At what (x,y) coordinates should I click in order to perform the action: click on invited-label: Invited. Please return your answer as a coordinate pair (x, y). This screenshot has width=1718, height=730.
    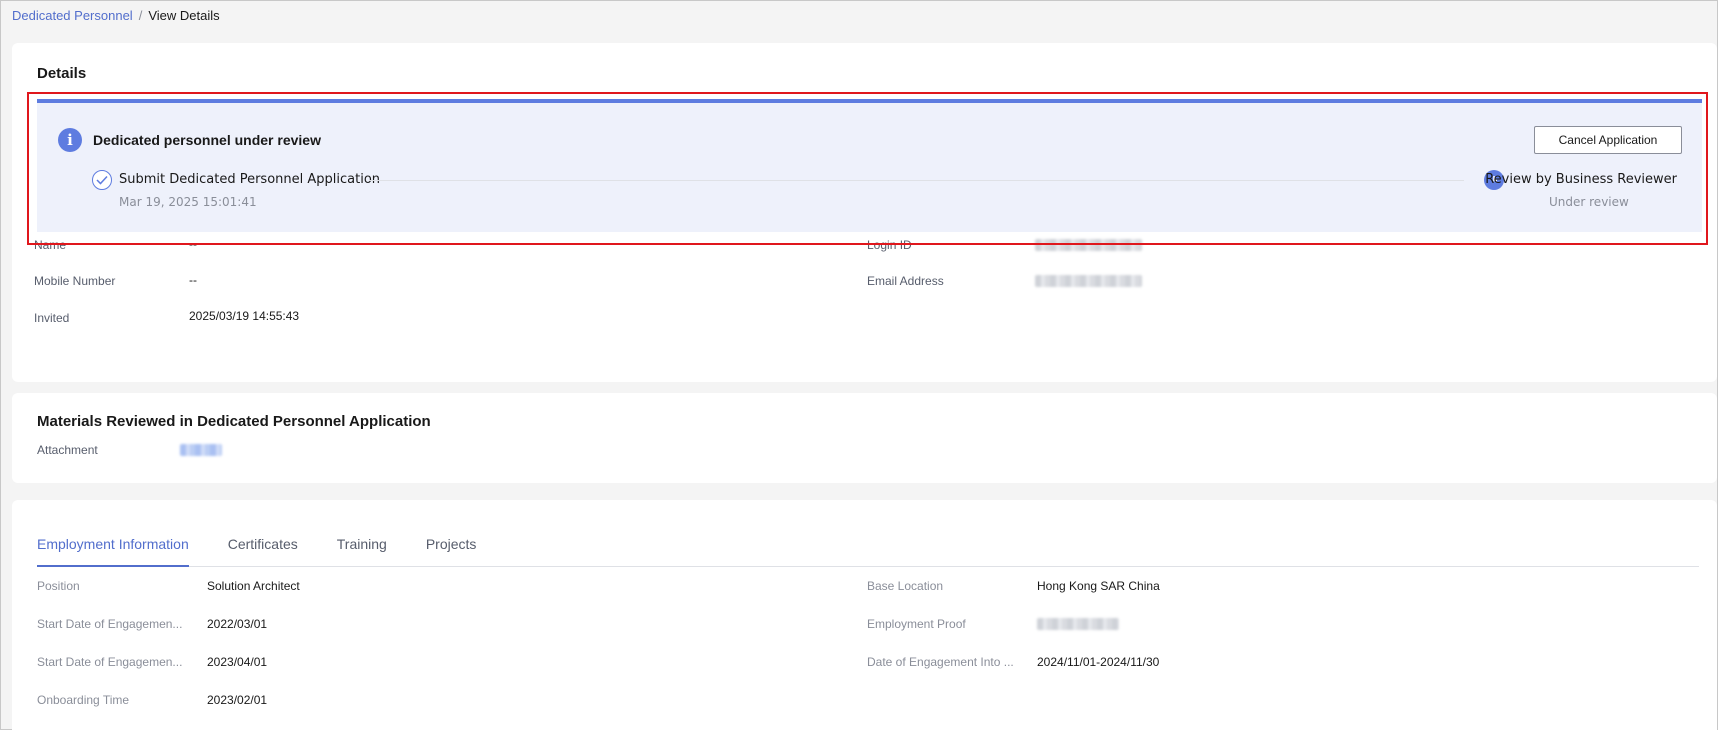
    Looking at the image, I should click on (52, 318).